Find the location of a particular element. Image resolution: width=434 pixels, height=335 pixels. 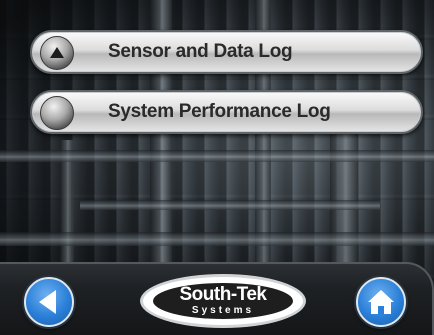

menu-item-label: Sensor and Data Log is located at coordinates (200, 51).